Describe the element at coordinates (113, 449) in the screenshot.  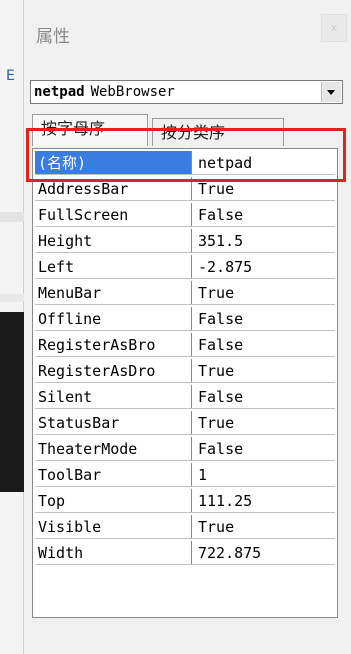
I see `property-name: TheaterMode` at that location.